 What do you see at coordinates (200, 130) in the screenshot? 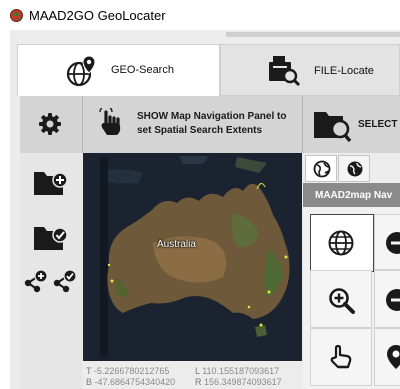
I see `nav-text-line2: set Spatial Search Extents` at bounding box center [200, 130].